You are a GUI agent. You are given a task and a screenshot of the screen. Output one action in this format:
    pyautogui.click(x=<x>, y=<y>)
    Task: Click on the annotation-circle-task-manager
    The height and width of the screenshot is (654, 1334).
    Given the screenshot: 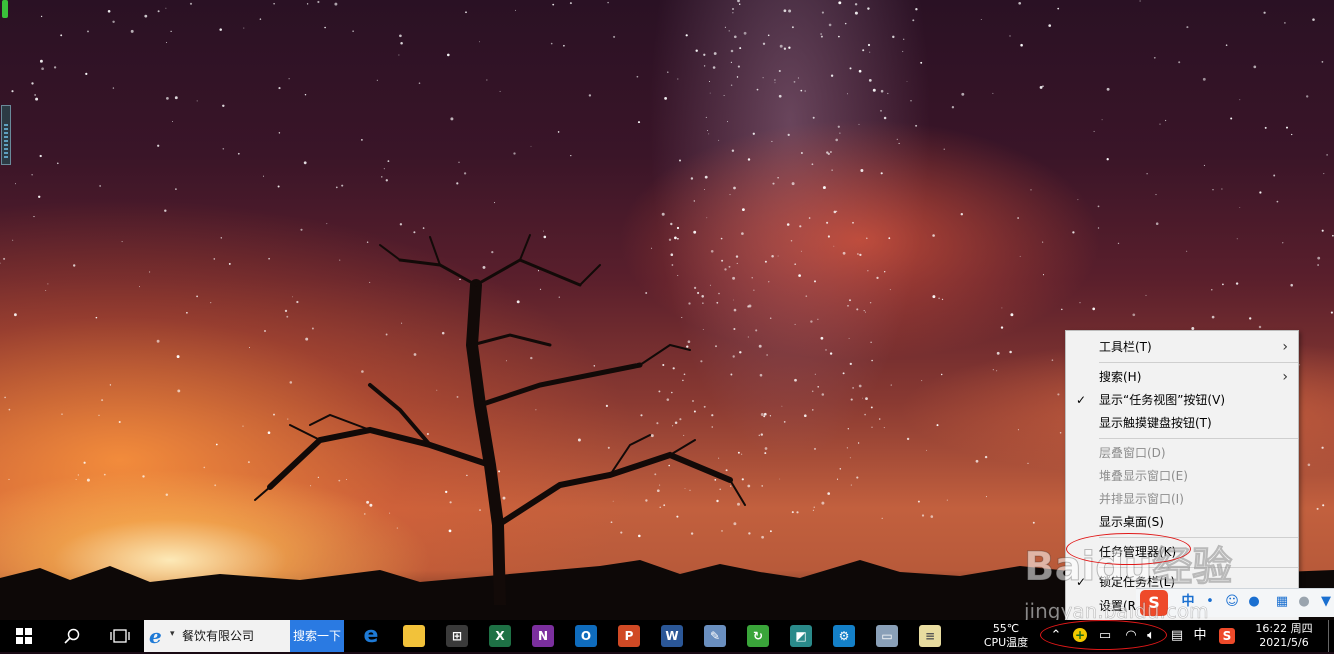 What is the action you would take?
    pyautogui.click(x=1128, y=549)
    